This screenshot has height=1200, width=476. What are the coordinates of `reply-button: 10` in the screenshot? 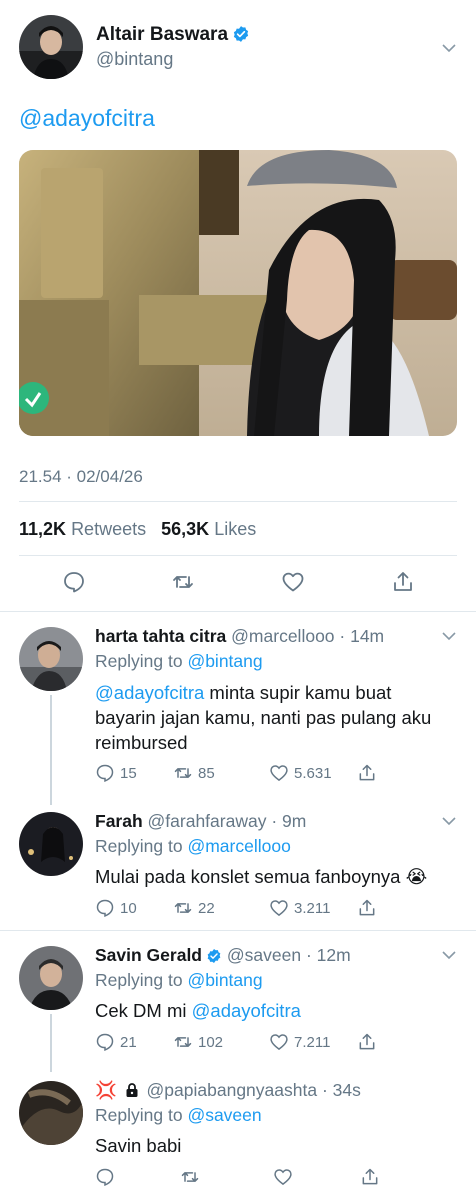 It's located at (134, 908).